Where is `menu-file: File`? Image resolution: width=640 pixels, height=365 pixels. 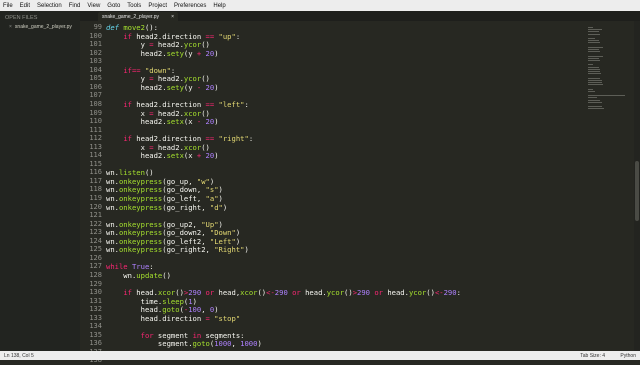
menu-file: File is located at coordinates (8, 6).